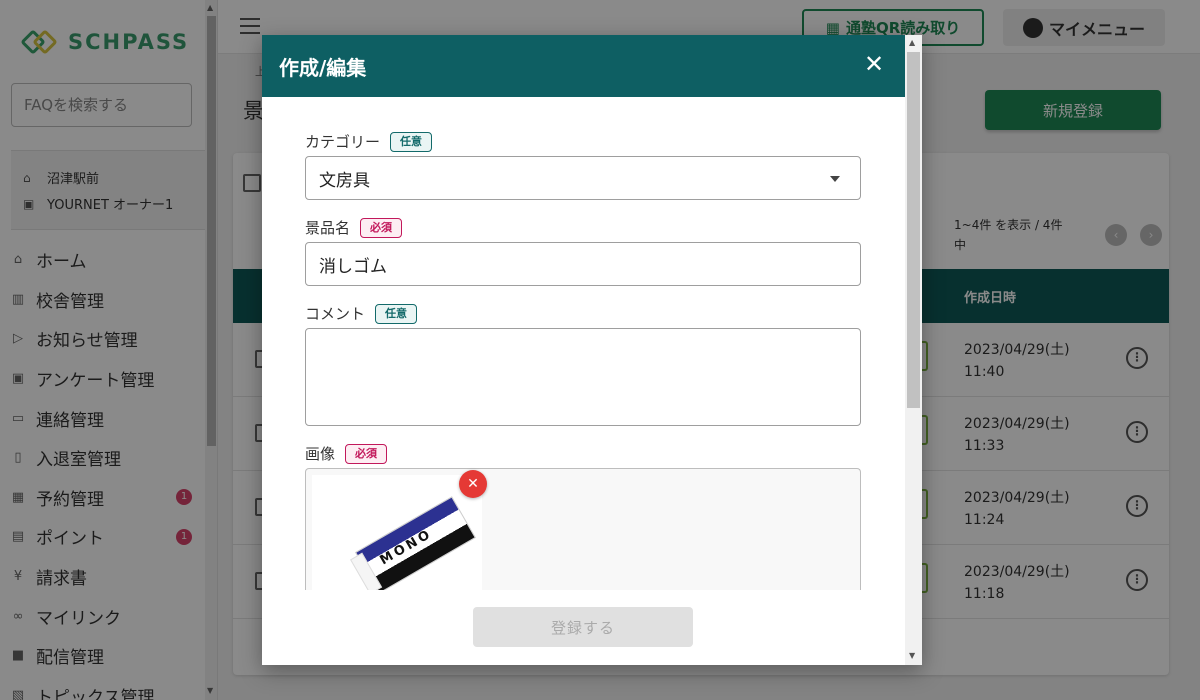 This screenshot has height=700, width=1200. I want to click on field-label-text: コメント, so click(335, 314).